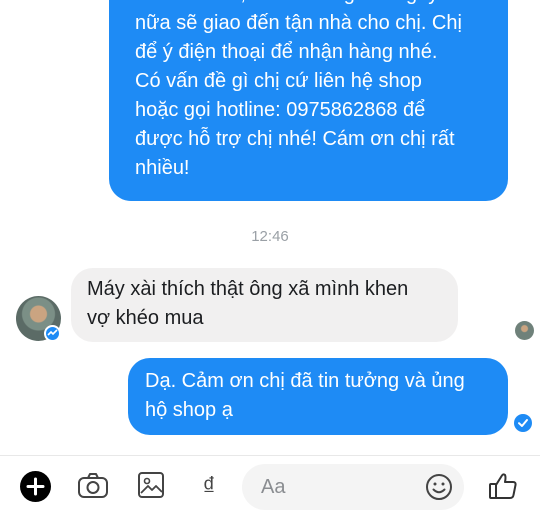 The image size is (540, 519). What do you see at coordinates (524, 330) in the screenshot?
I see `seen-by-avatar` at bounding box center [524, 330].